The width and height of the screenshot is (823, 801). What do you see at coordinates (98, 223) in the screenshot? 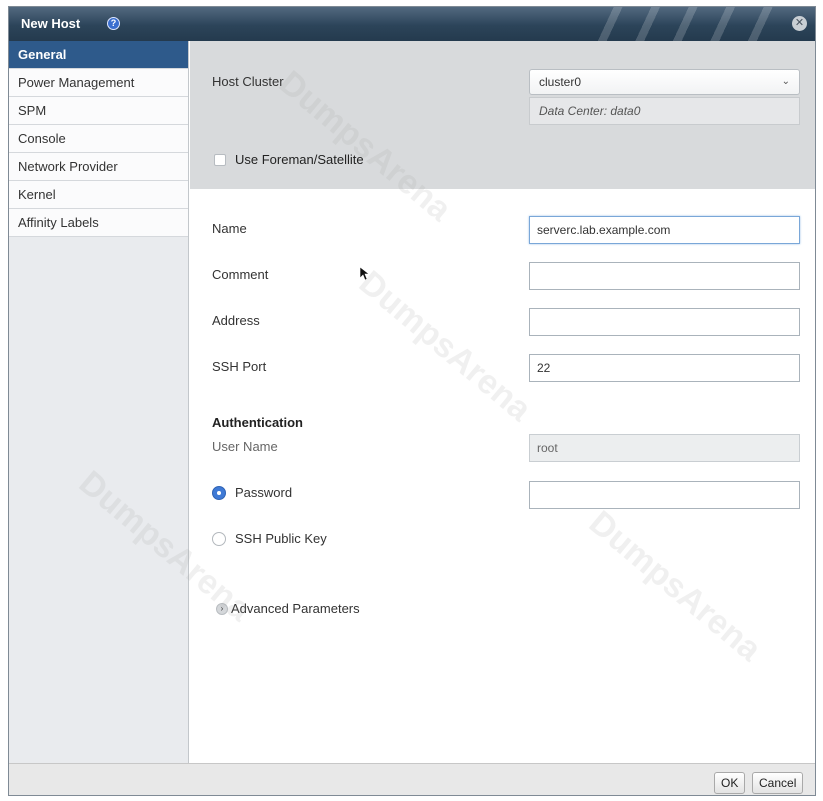
I see `sidebar-item-affinity-labels: Affinity Labels` at bounding box center [98, 223].